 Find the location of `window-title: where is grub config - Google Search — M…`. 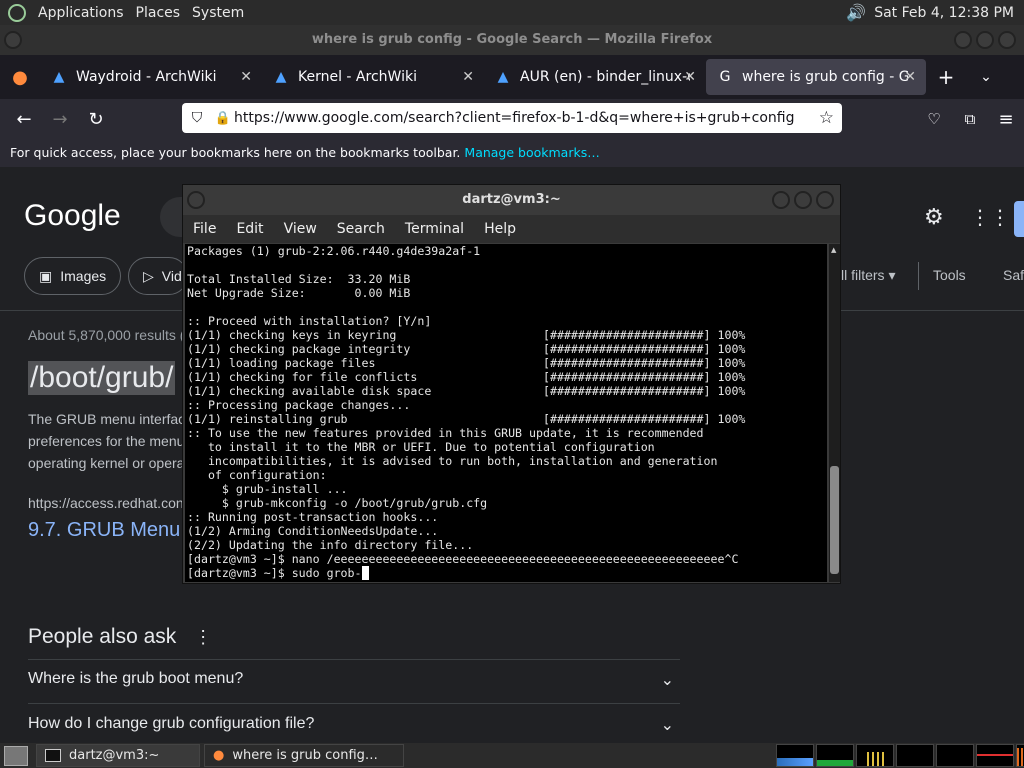

window-title: where is grub config - Google Search — M… is located at coordinates (512, 39).